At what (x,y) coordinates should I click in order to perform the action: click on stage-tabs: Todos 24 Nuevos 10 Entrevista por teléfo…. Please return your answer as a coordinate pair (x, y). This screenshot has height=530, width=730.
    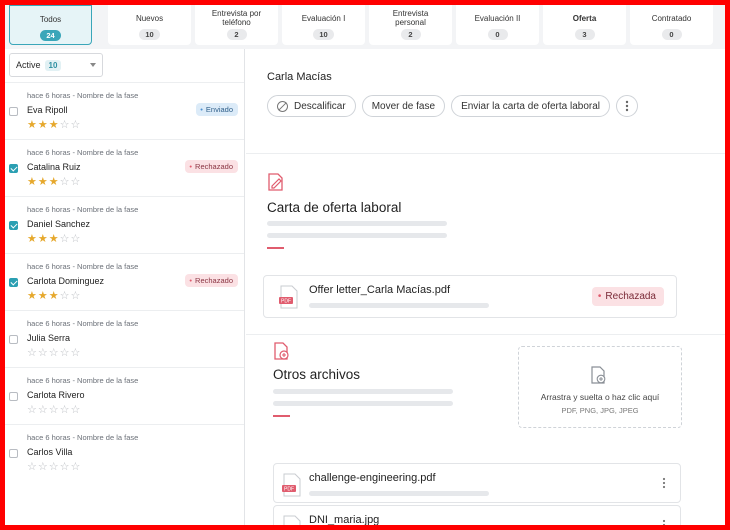
    Looking at the image, I should click on (365, 27).